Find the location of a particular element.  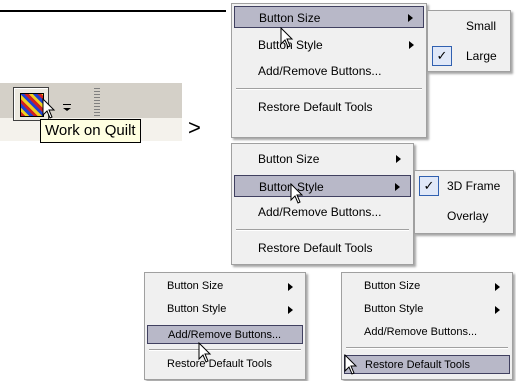

step-arrow: > is located at coordinates (194, 127).